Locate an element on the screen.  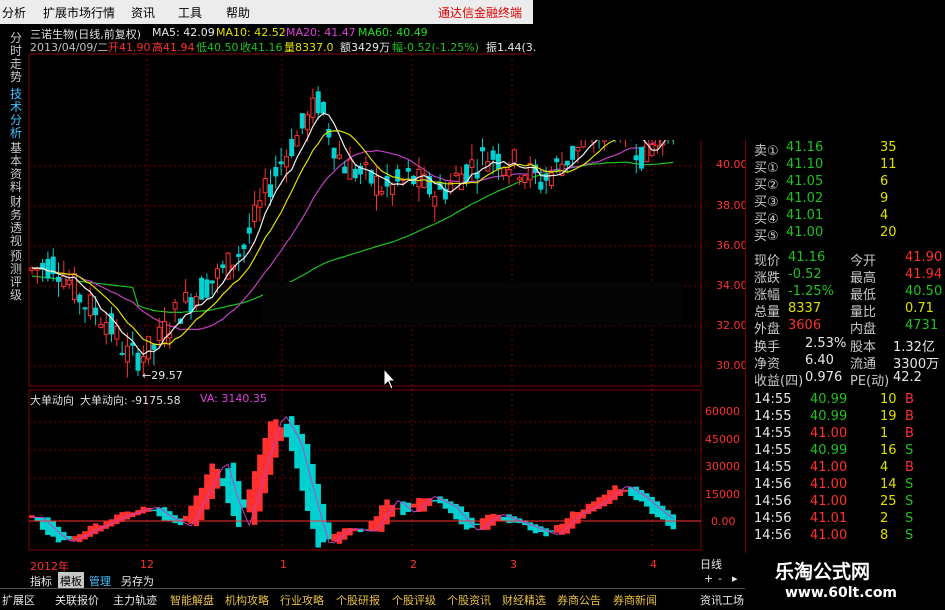
bottom-button: 券商新闻 is located at coordinates (635, 600).